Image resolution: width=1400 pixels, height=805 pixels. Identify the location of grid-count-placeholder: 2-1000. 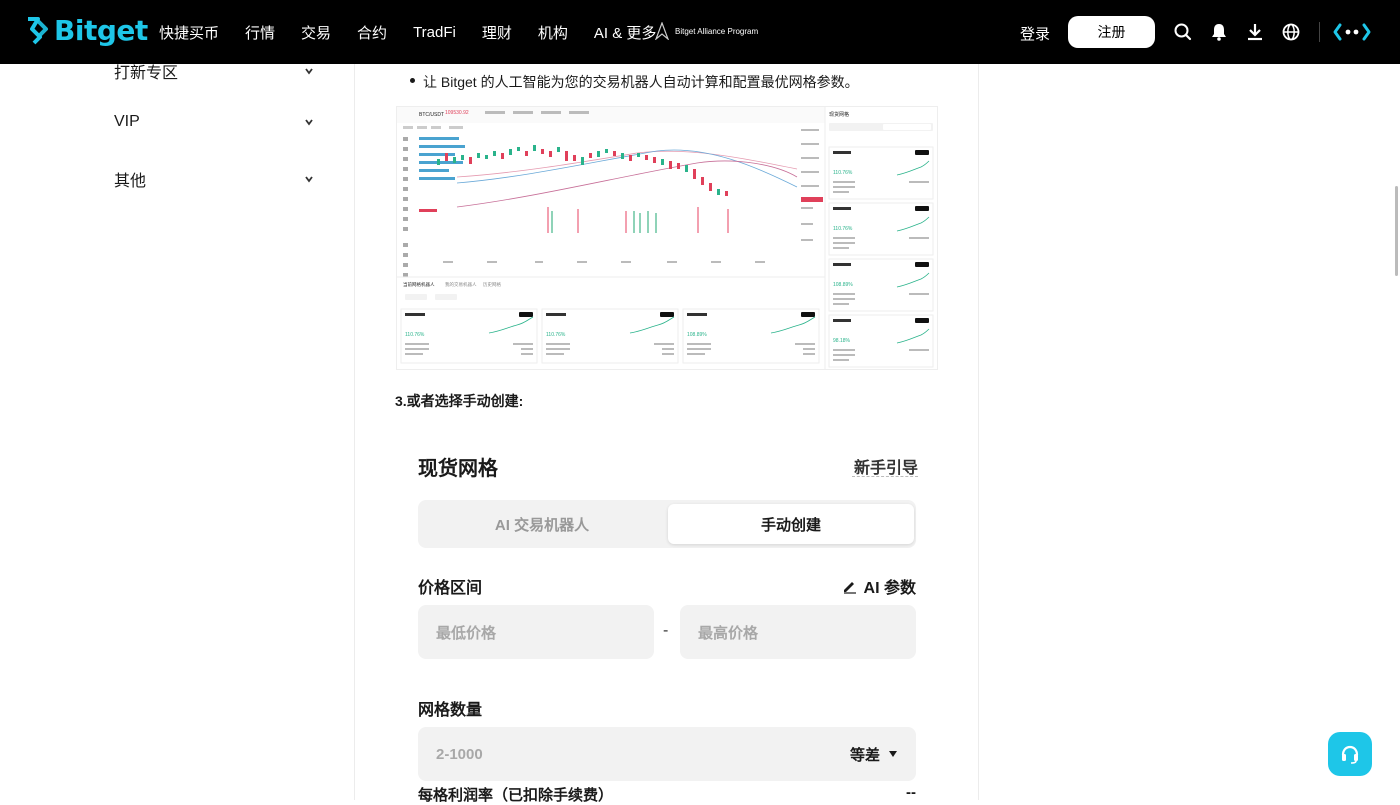
(459, 754).